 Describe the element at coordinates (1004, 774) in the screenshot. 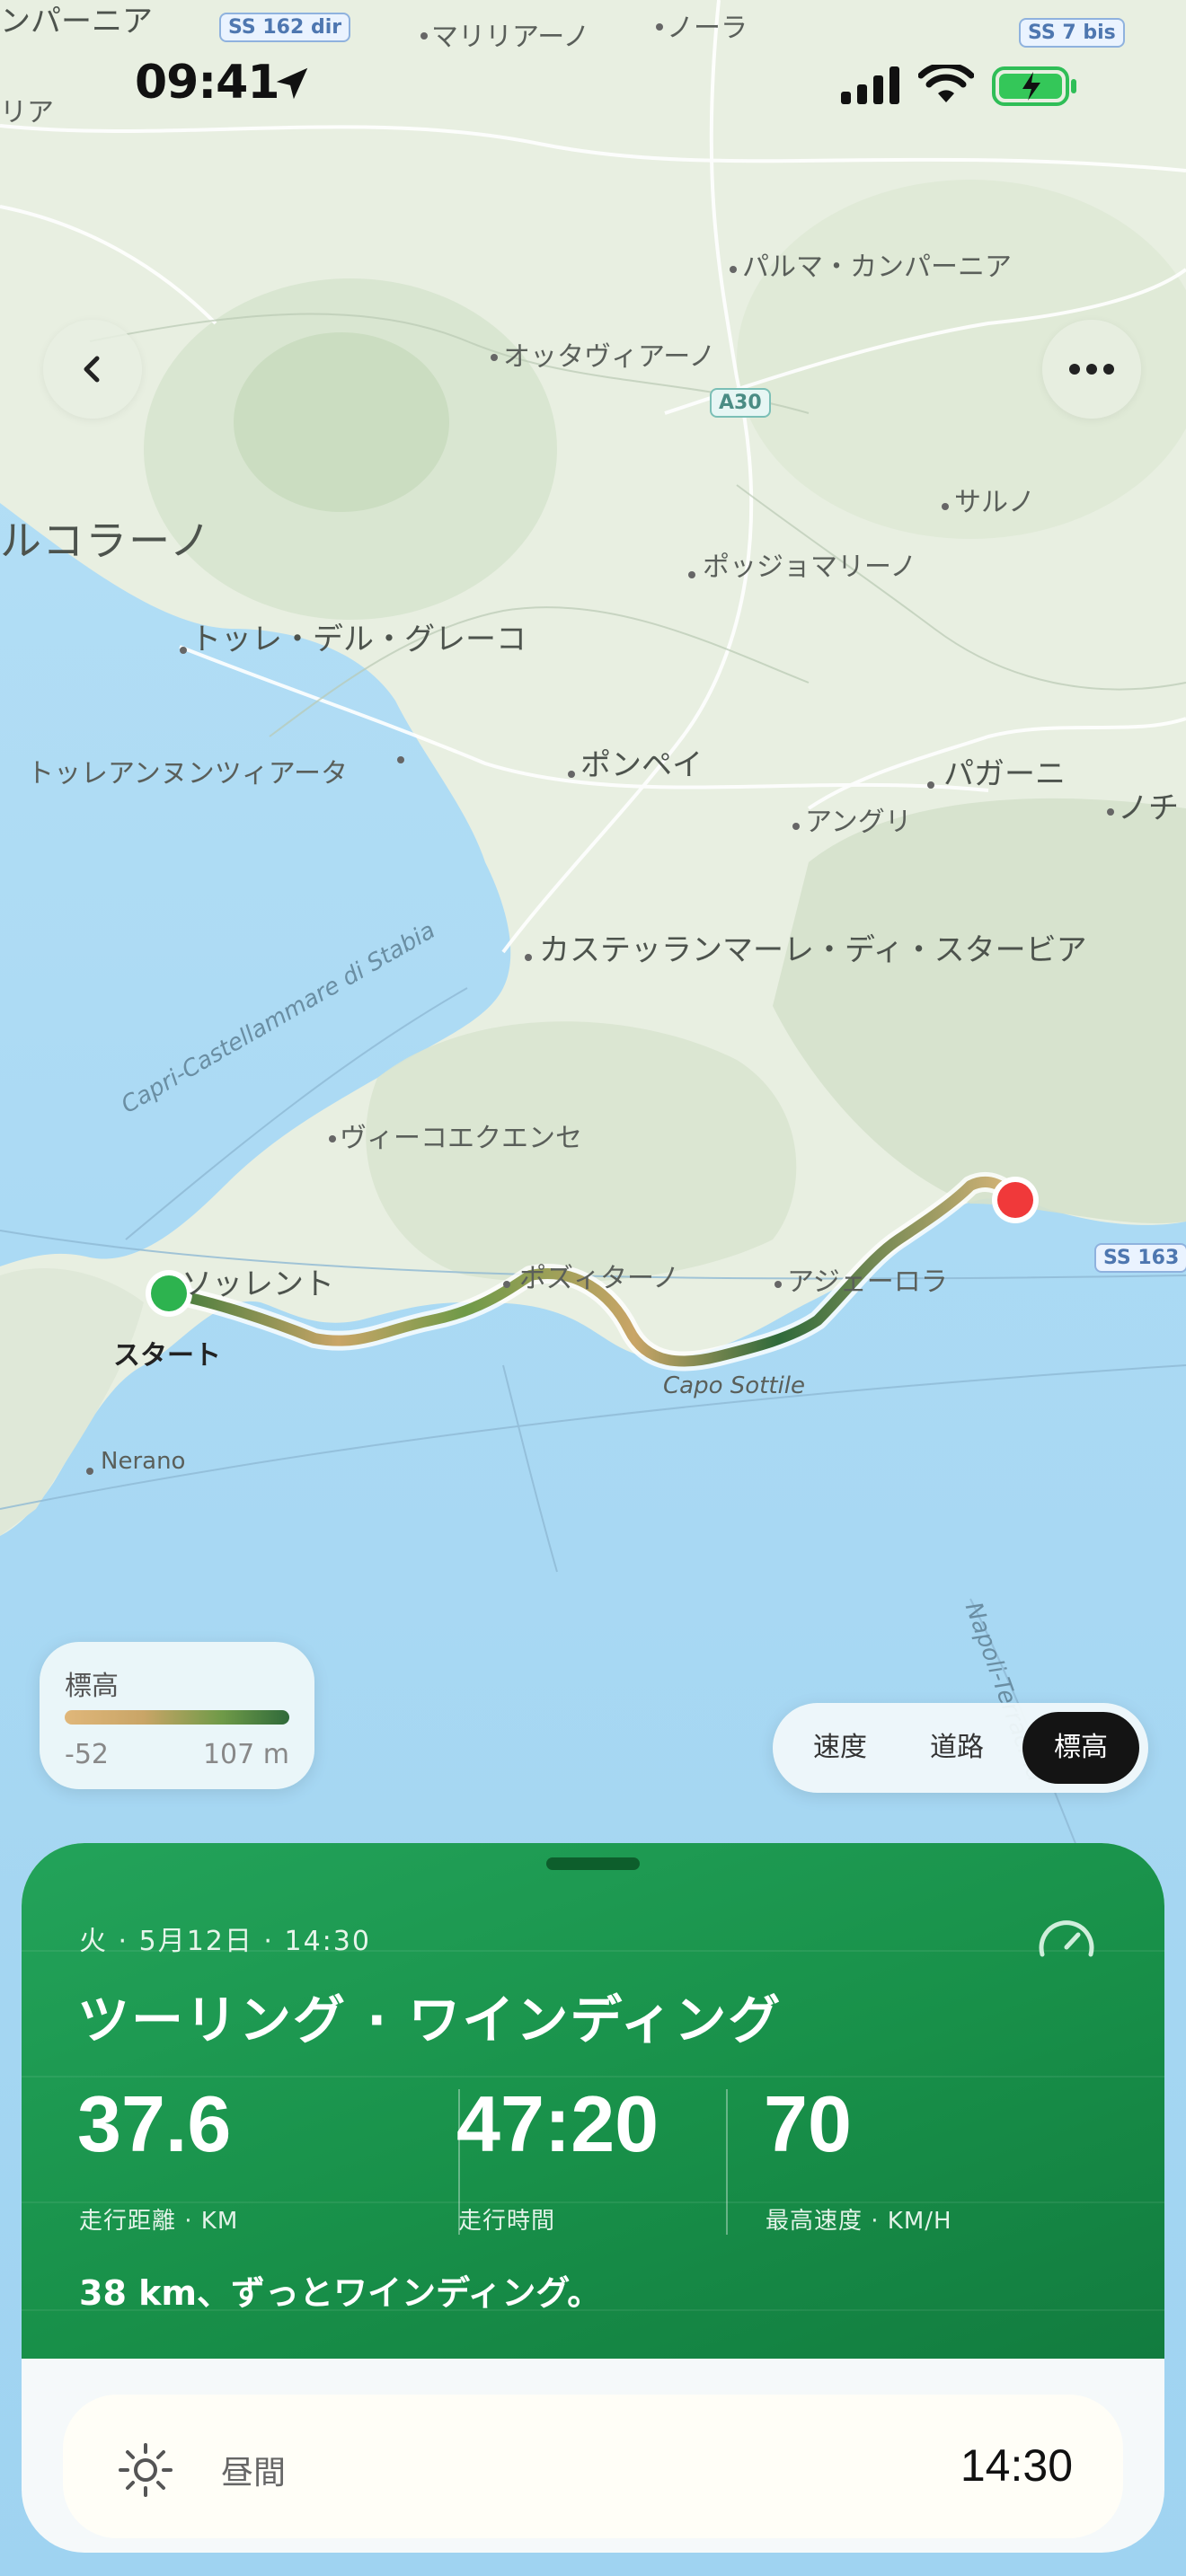

I see `map-label-pagani: パガーニ` at that location.